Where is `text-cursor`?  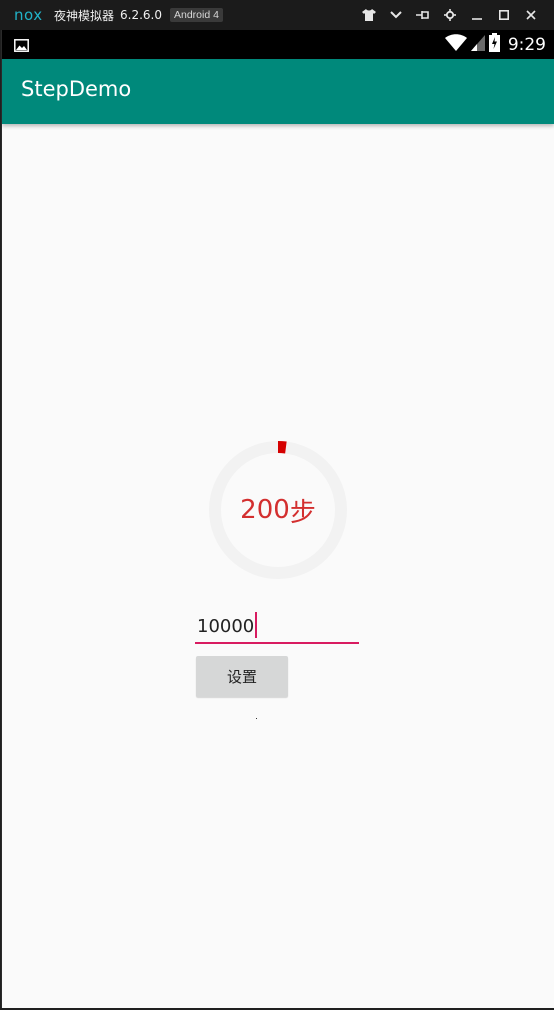
text-cursor is located at coordinates (256, 625).